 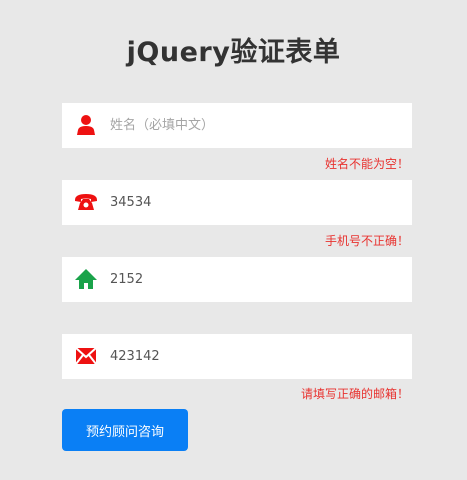 What do you see at coordinates (255, 356) in the screenshot?
I see `email-input` at bounding box center [255, 356].